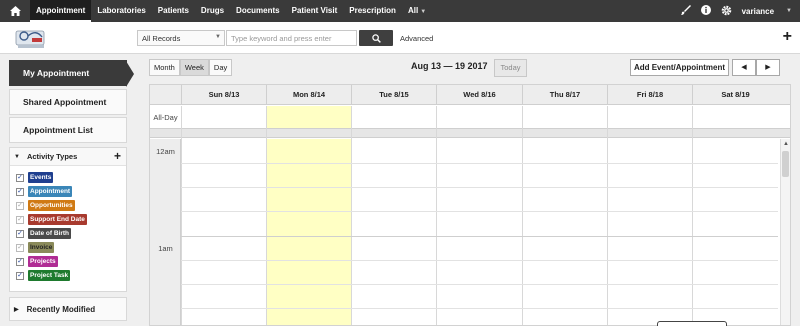  Describe the element at coordinates (768, 67) in the screenshot. I see `next-week-button: ▶` at that location.